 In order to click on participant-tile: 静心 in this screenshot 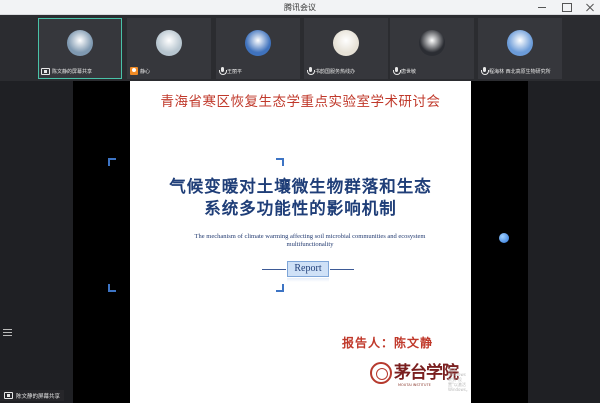, I will do `click(169, 48)`.